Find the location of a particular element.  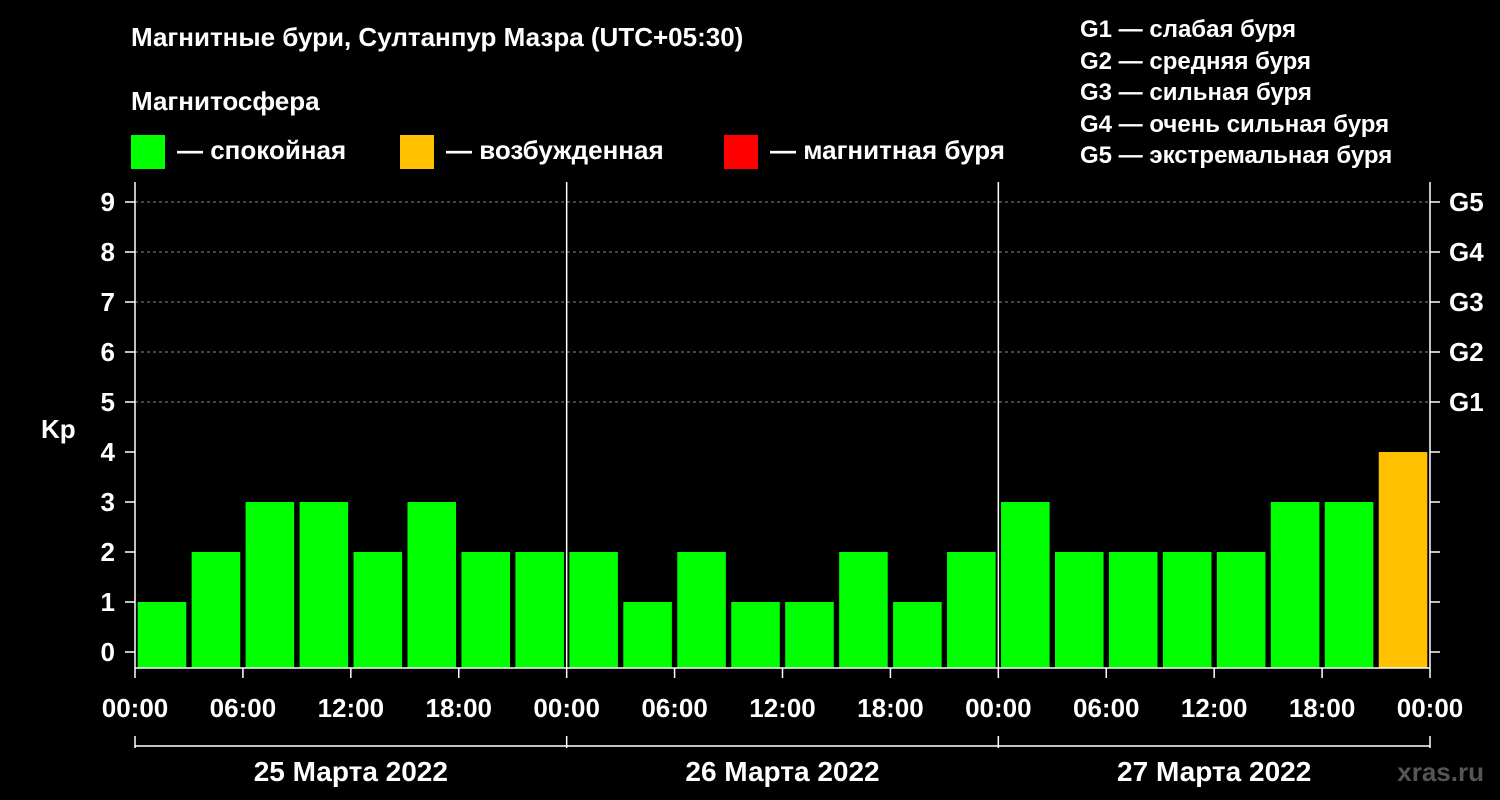

x-tick-label-0: 00:00 is located at coordinates (135, 708).